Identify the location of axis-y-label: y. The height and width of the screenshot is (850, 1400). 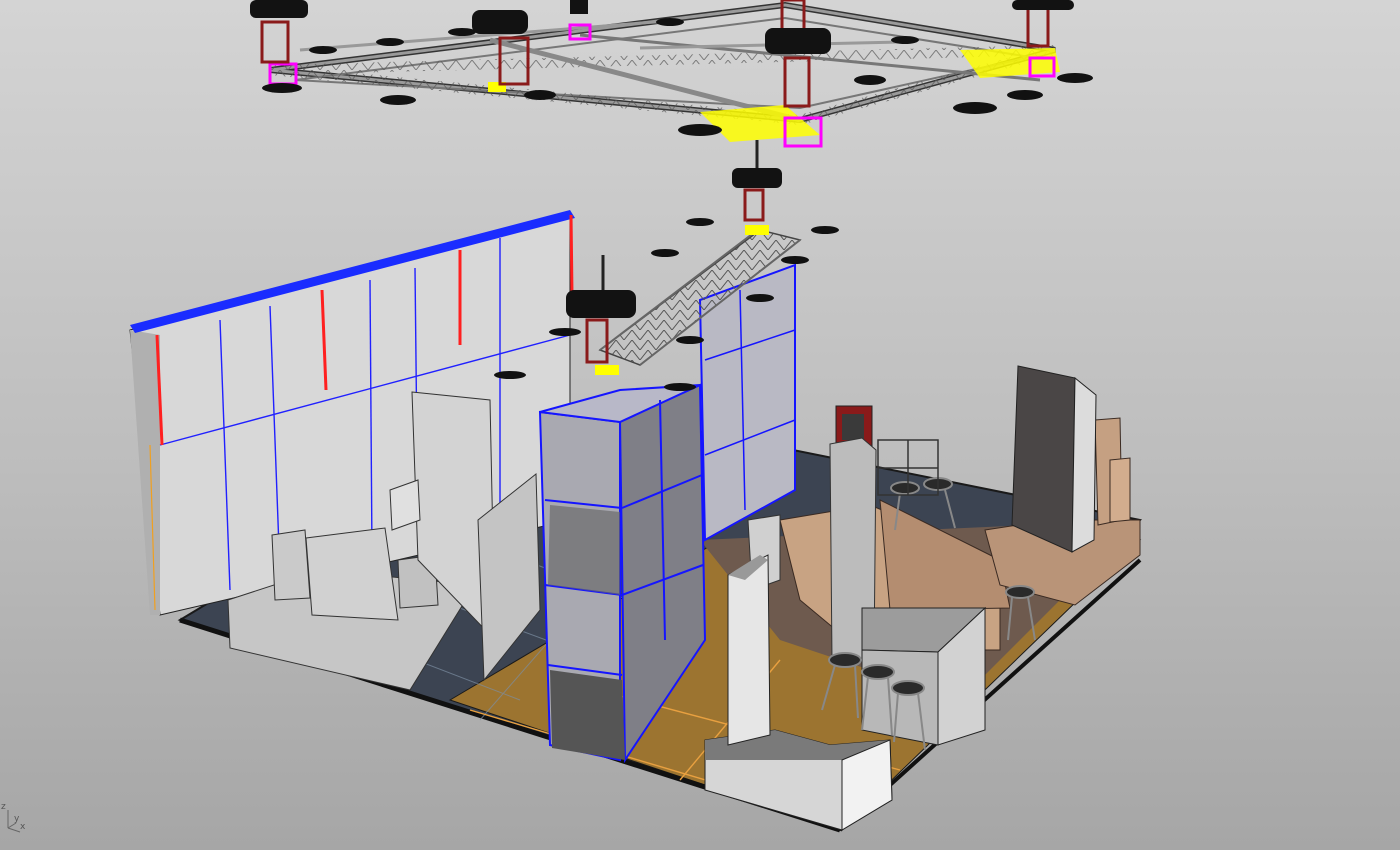
(17, 819).